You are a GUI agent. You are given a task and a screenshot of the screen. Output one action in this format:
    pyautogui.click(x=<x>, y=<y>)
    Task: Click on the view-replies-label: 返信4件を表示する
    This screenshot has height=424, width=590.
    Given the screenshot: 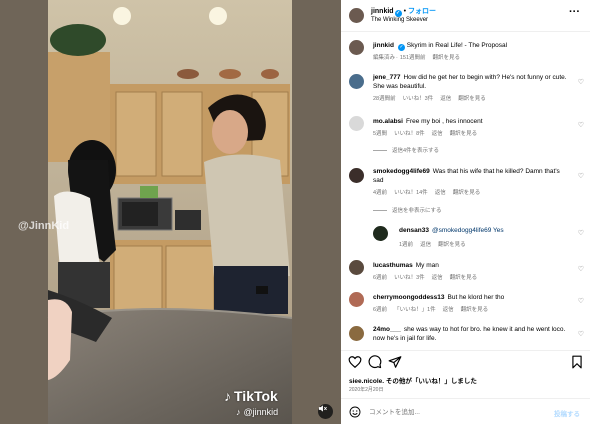 What is the action you would take?
    pyautogui.click(x=415, y=150)
    